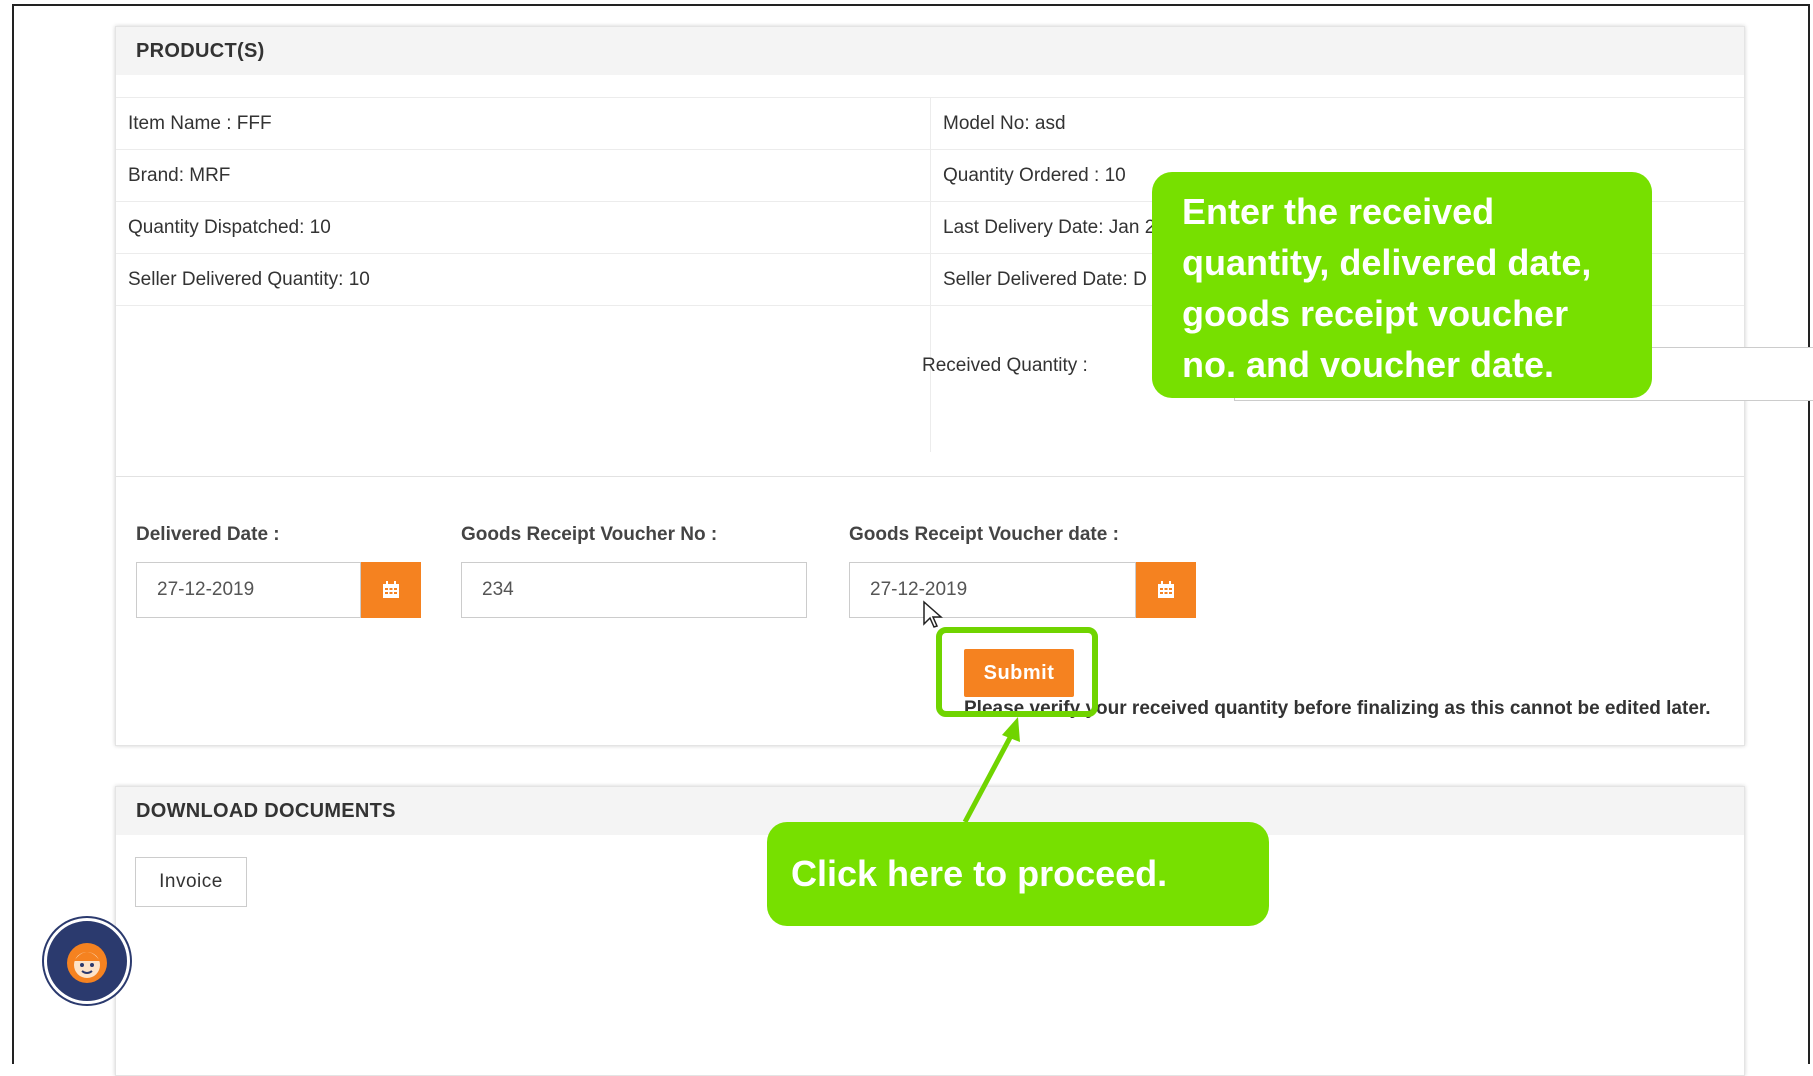 The height and width of the screenshot is (1076, 1813). What do you see at coordinates (191, 882) in the screenshot?
I see `invoice-button: Invoice` at bounding box center [191, 882].